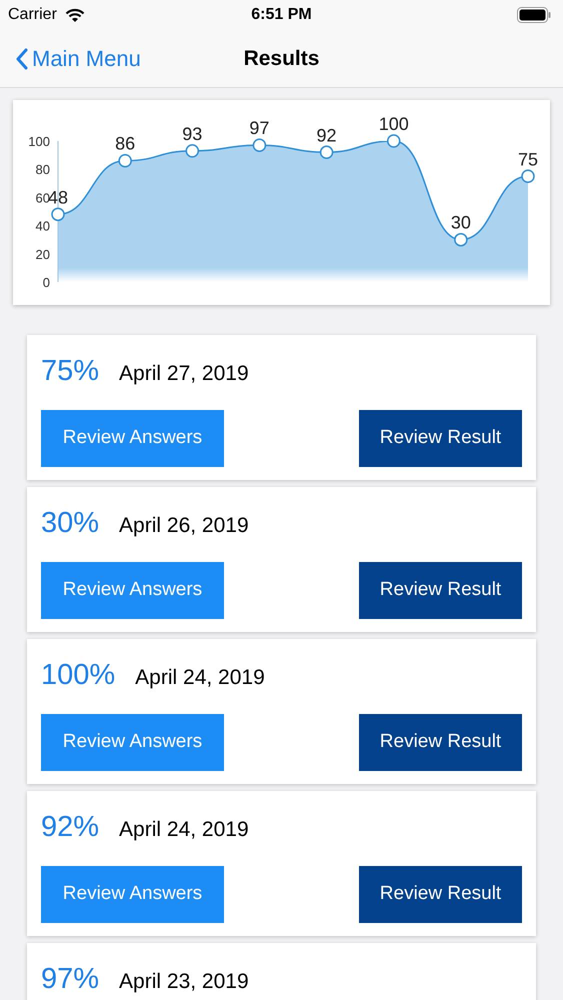  I want to click on y-tick-label: 60, so click(43, 198).